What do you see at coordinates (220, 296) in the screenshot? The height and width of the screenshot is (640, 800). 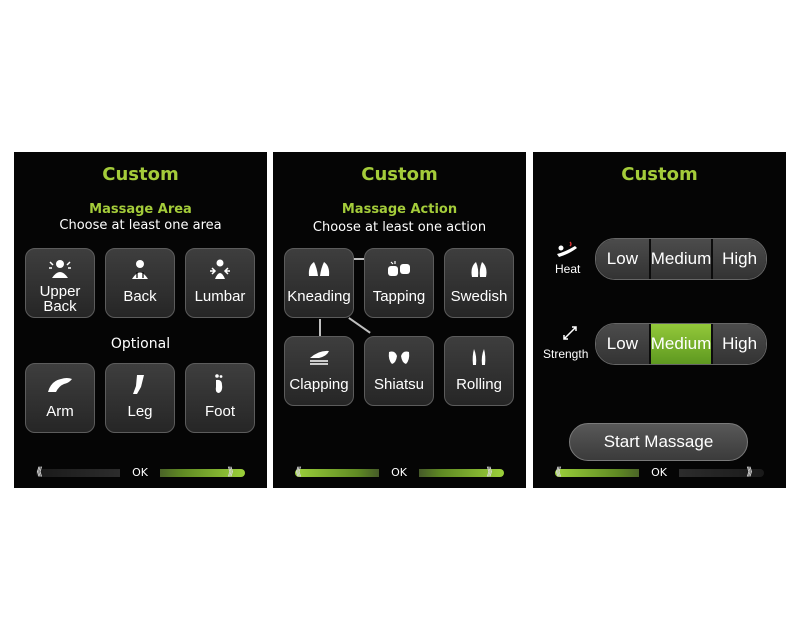 I see `tile-label: Lumbar` at bounding box center [220, 296].